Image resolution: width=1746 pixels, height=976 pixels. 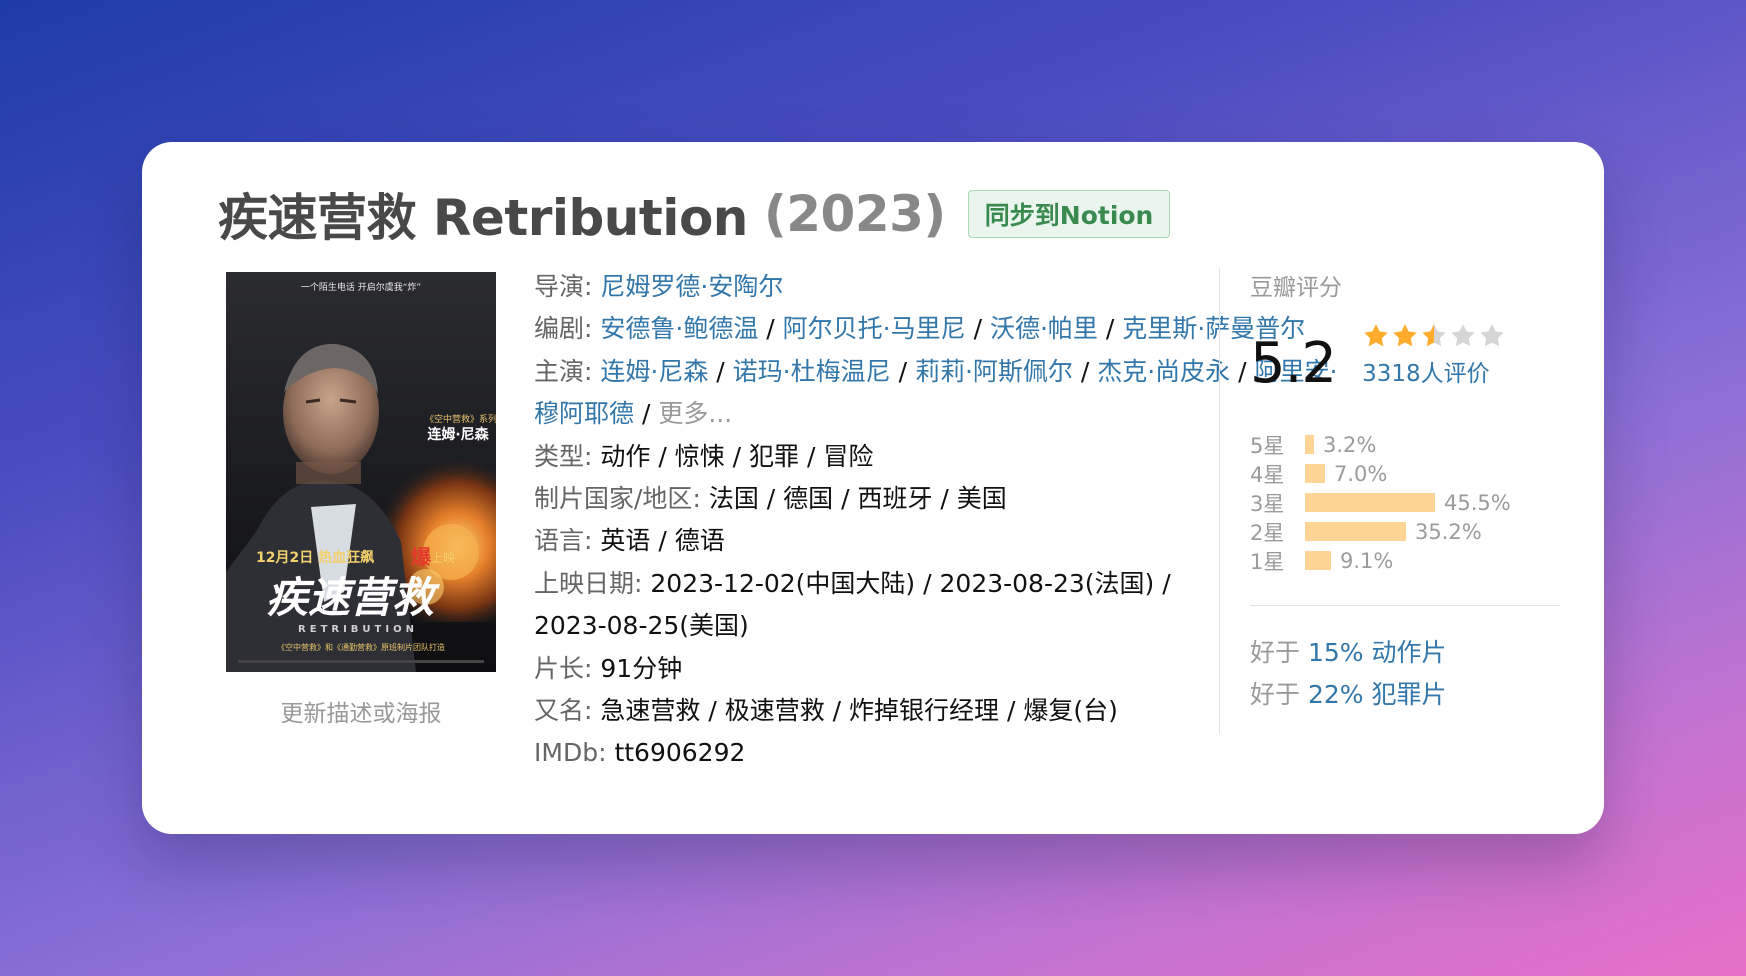 I want to click on rating-bar-pct: 35.2%, so click(x=1448, y=531).